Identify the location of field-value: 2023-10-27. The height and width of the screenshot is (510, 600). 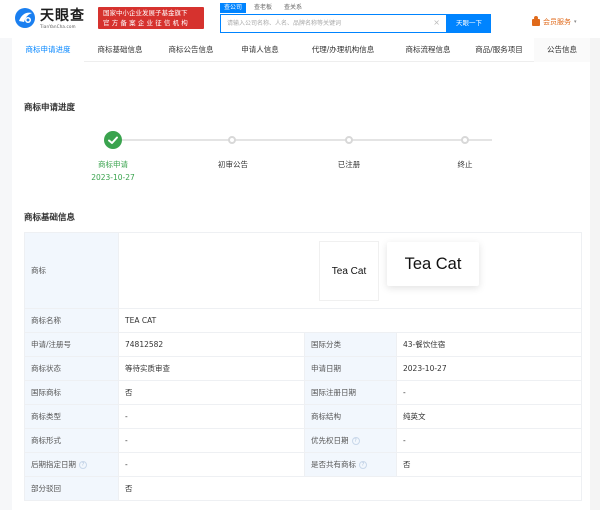
(489, 368).